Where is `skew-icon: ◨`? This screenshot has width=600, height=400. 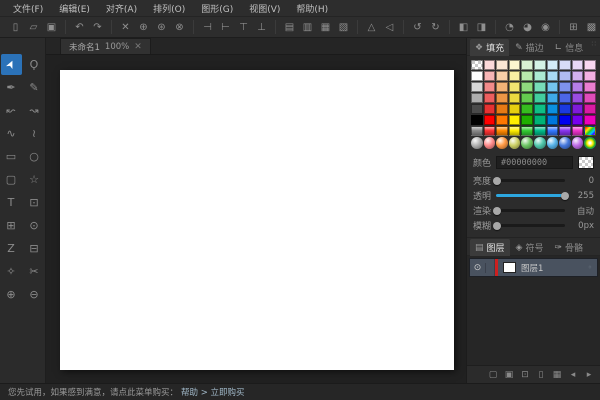 skew-icon: ◨ is located at coordinates (481, 27).